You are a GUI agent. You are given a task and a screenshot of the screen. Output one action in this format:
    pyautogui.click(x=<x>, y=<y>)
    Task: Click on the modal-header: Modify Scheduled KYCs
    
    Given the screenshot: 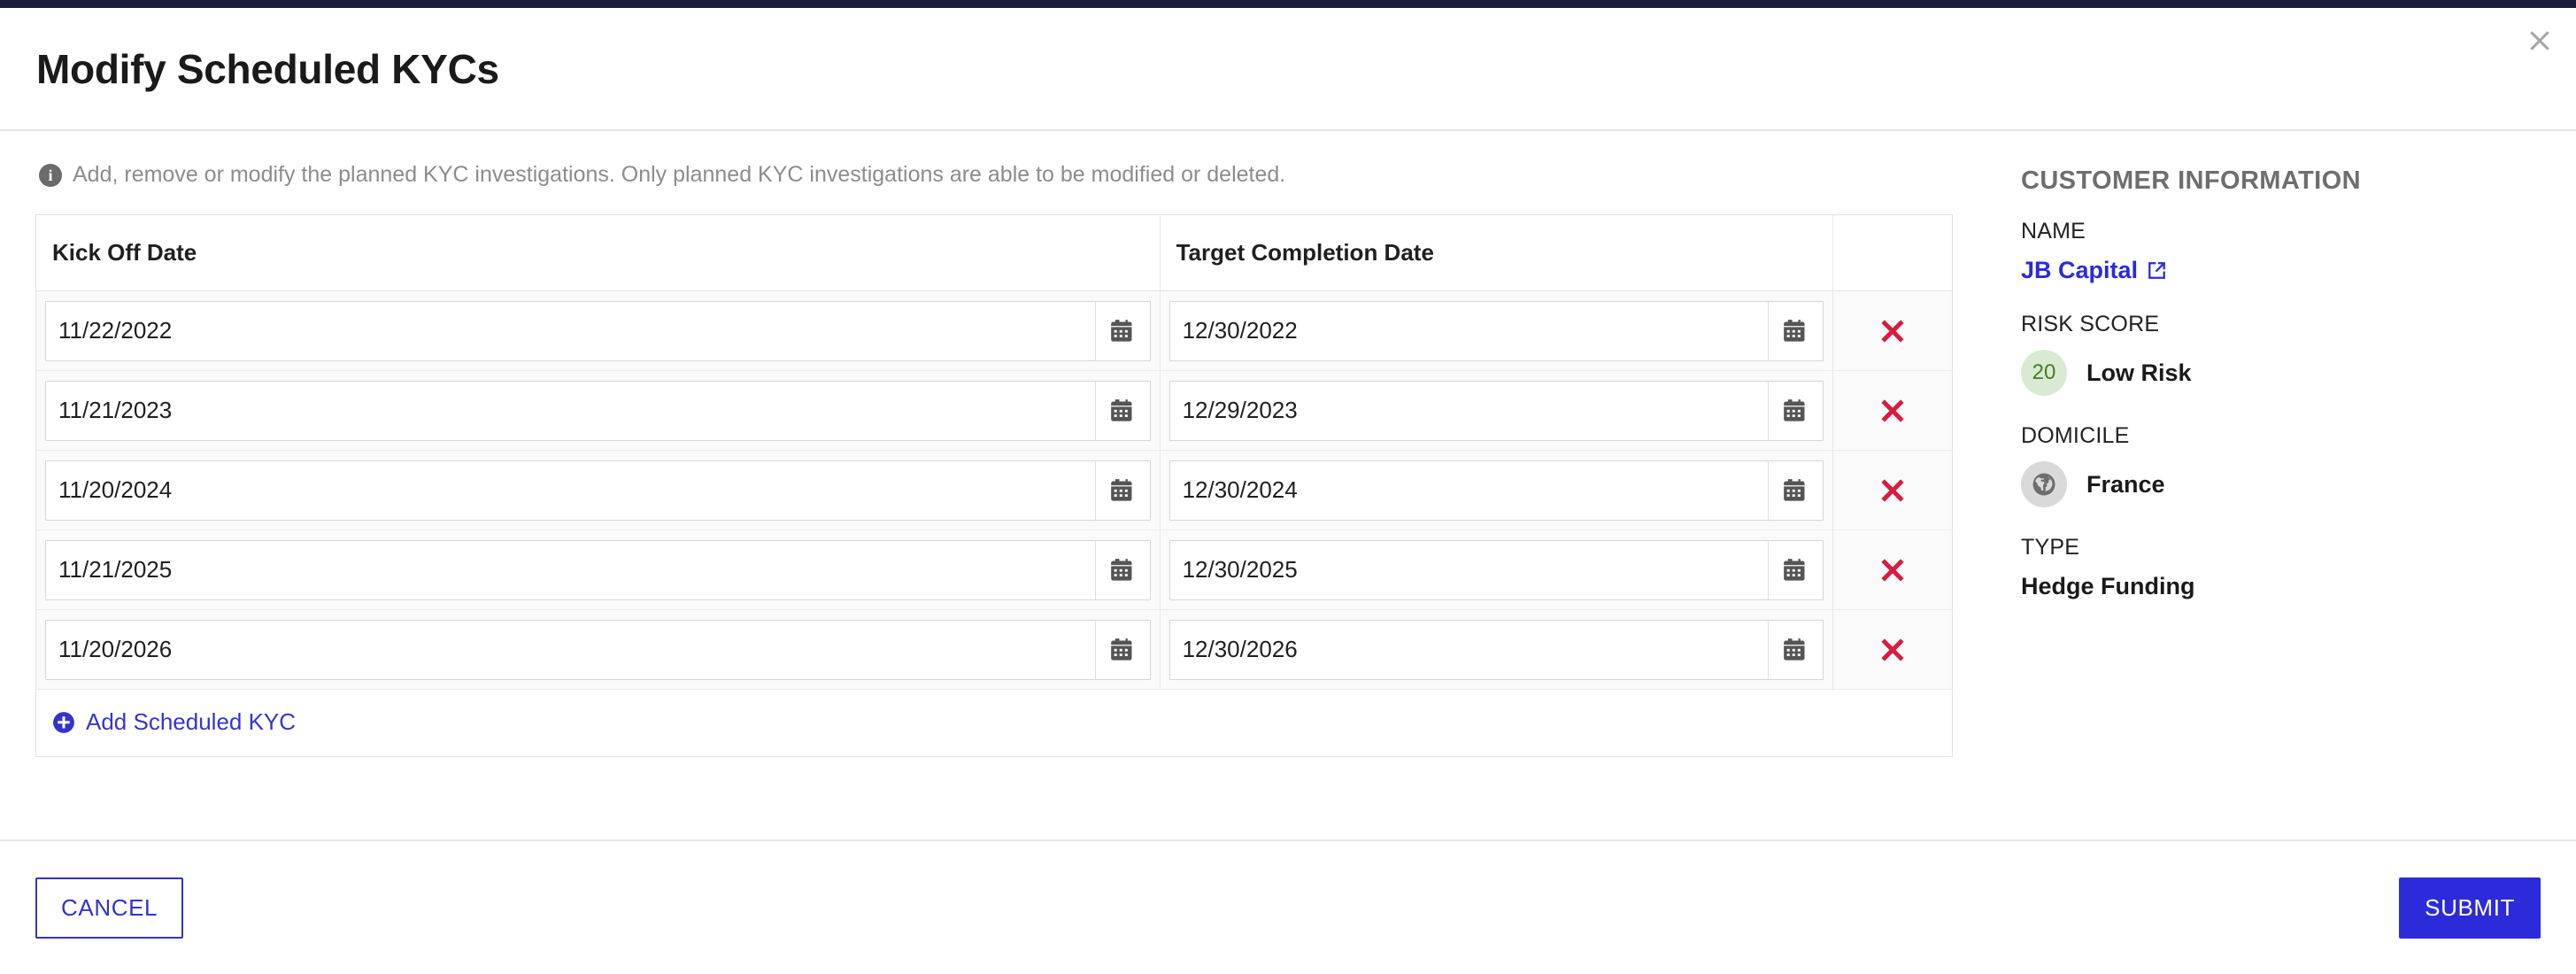 What is the action you would take?
    pyautogui.click(x=1288, y=69)
    